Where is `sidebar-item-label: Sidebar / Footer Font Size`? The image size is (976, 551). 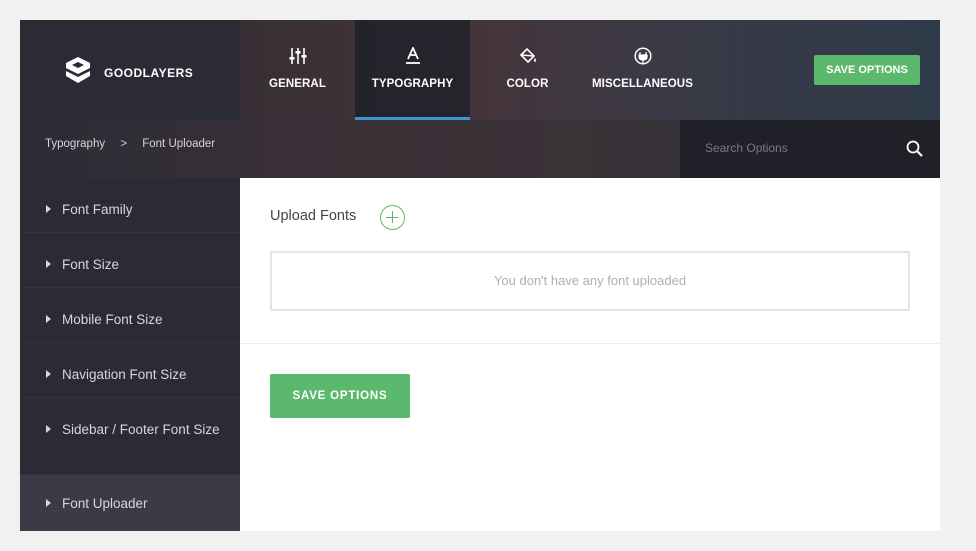
sidebar-item-label: Sidebar / Footer Font Size is located at coordinates (141, 429).